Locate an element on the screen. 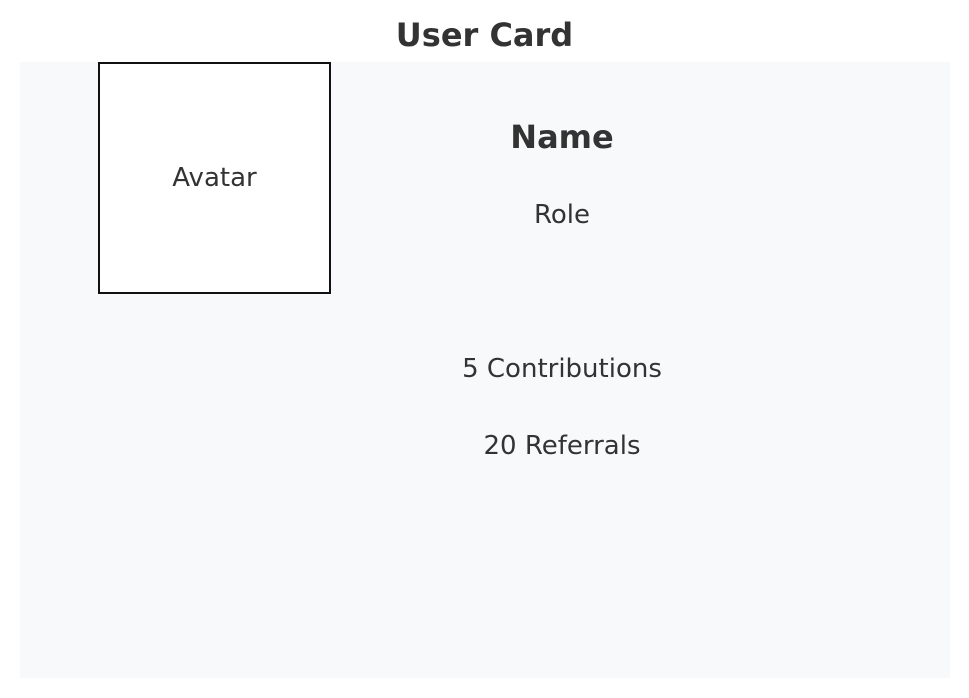  avatar: Avatar is located at coordinates (214, 178).